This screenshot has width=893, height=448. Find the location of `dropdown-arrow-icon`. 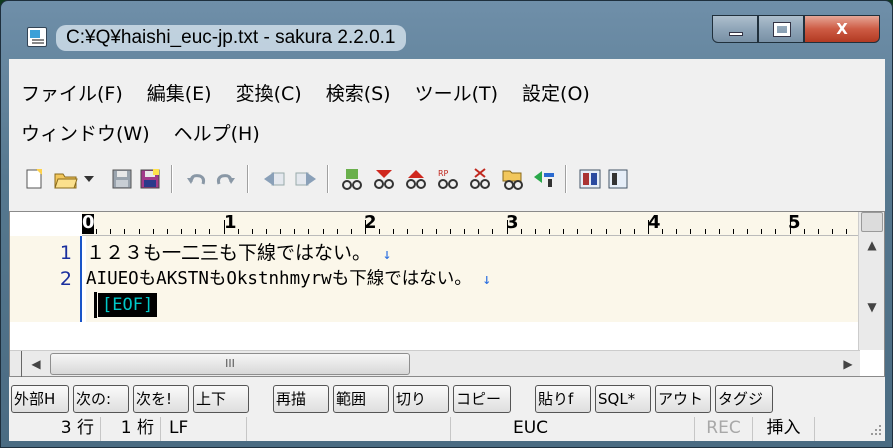

dropdown-arrow-icon is located at coordinates (89, 179).